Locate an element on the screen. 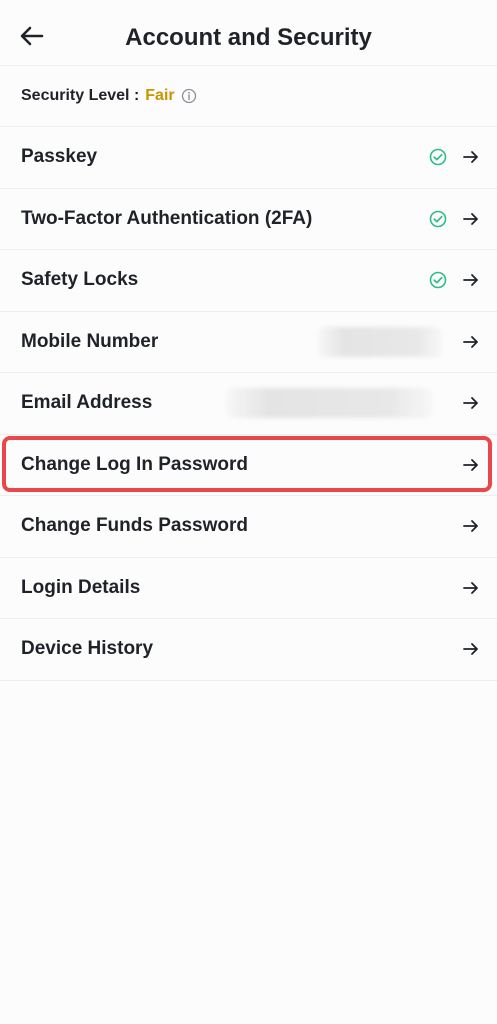 This screenshot has height=1024, width=497. row-mobile-number: Mobile Number is located at coordinates (248, 342).